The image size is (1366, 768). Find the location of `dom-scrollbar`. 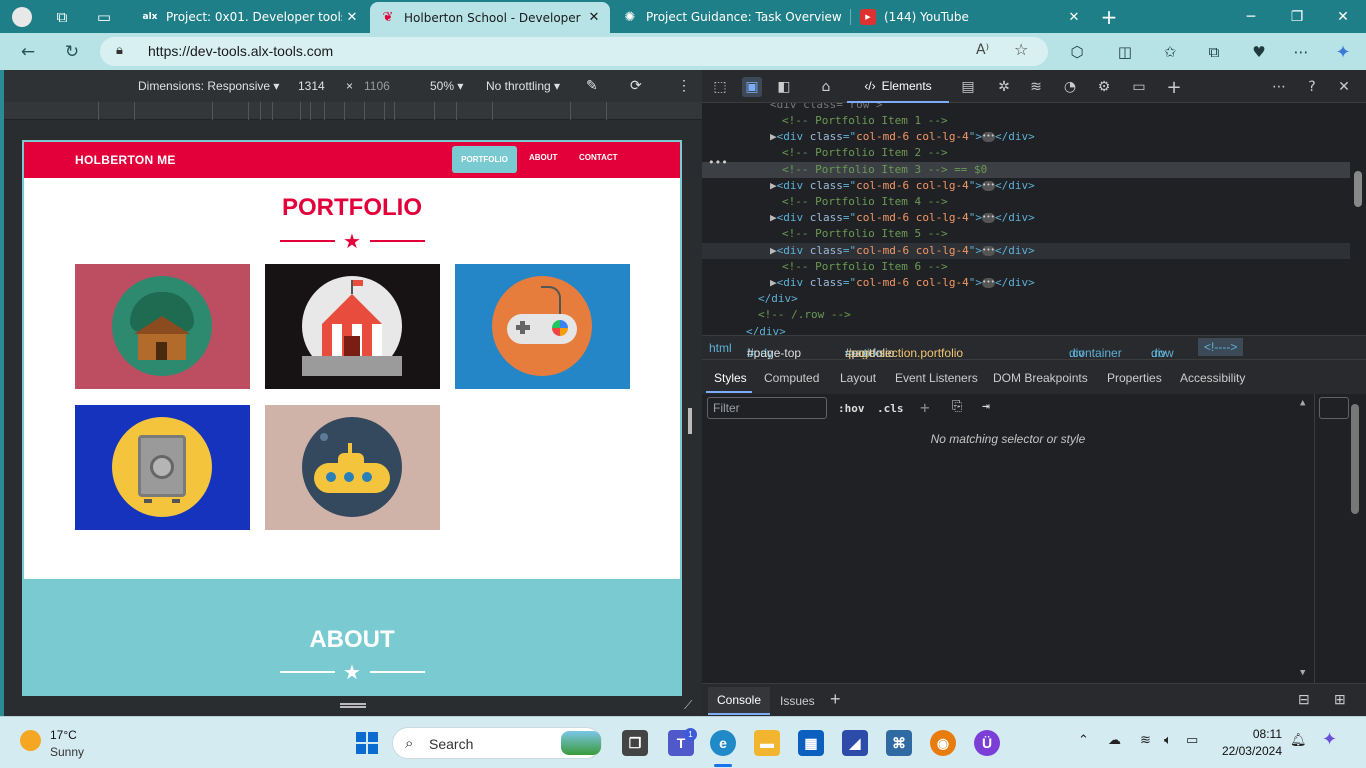

dom-scrollbar is located at coordinates (1358, 219).